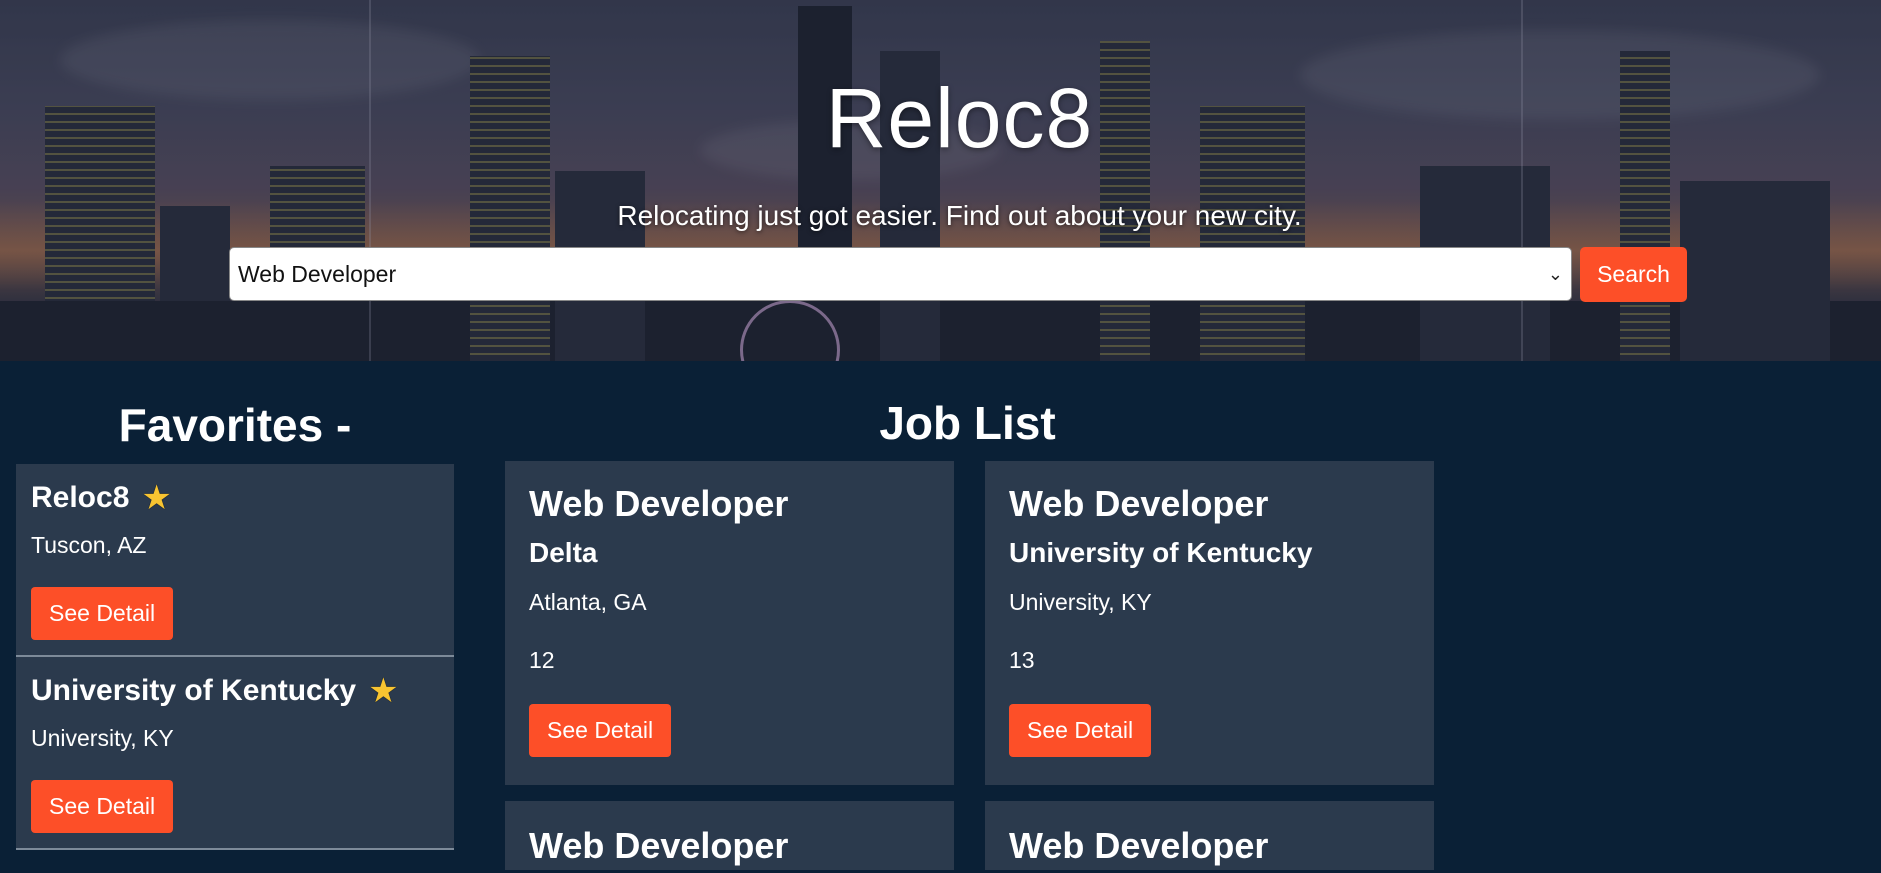 The height and width of the screenshot is (873, 1881). What do you see at coordinates (317, 274) in the screenshot?
I see `job-select-value: Web Developer` at bounding box center [317, 274].